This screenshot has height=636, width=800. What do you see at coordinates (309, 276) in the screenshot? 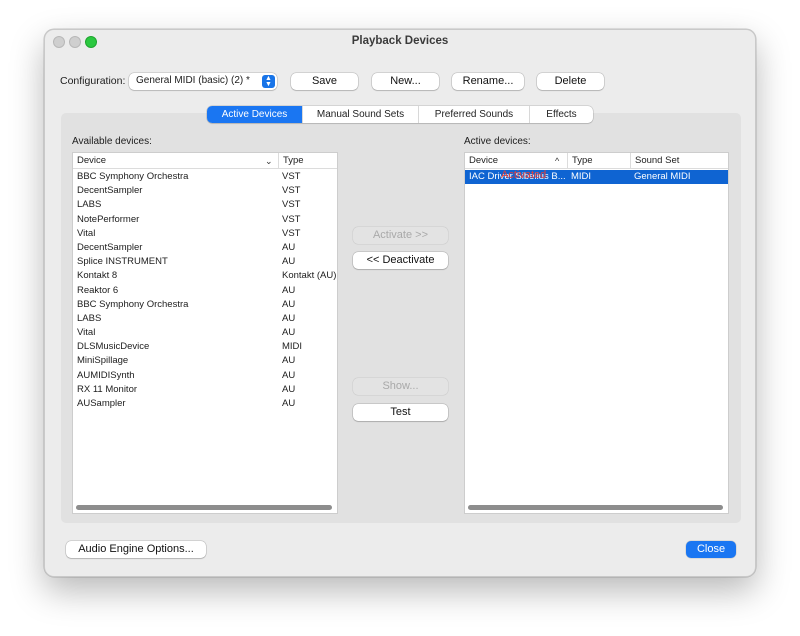
I see `device-type-cell: Kontakt (AU)` at bounding box center [309, 276].